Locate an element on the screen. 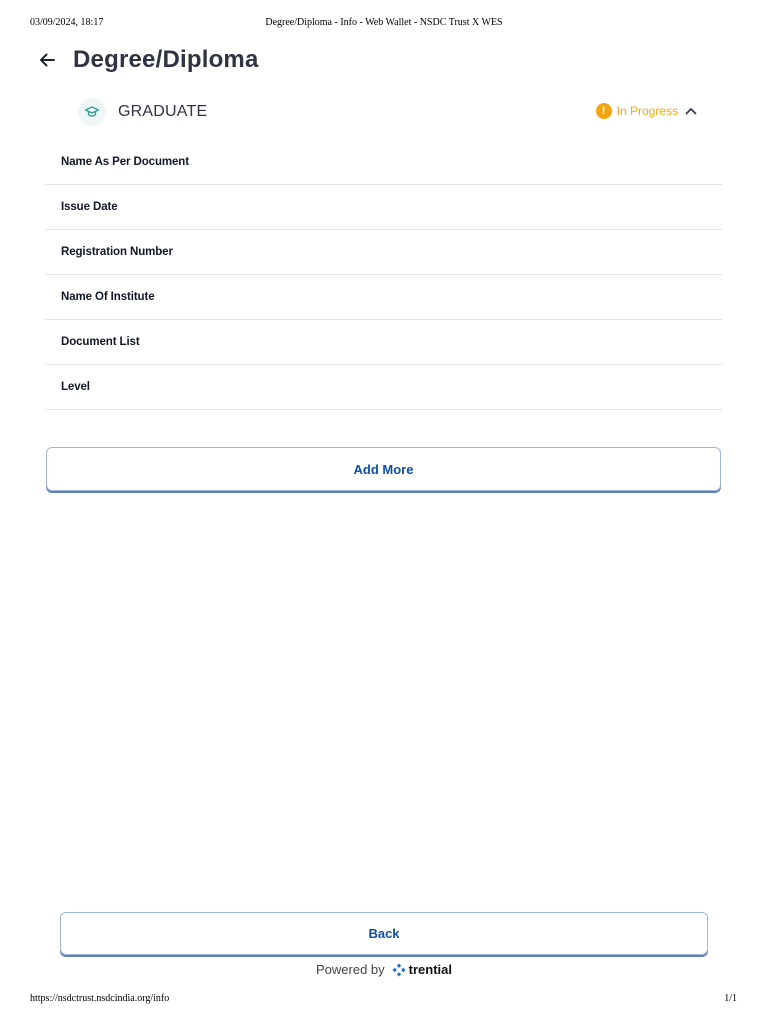 This screenshot has height=1024, width=768. graduate-section-header: GRADUATE ! In Progress is located at coordinates (390, 112).